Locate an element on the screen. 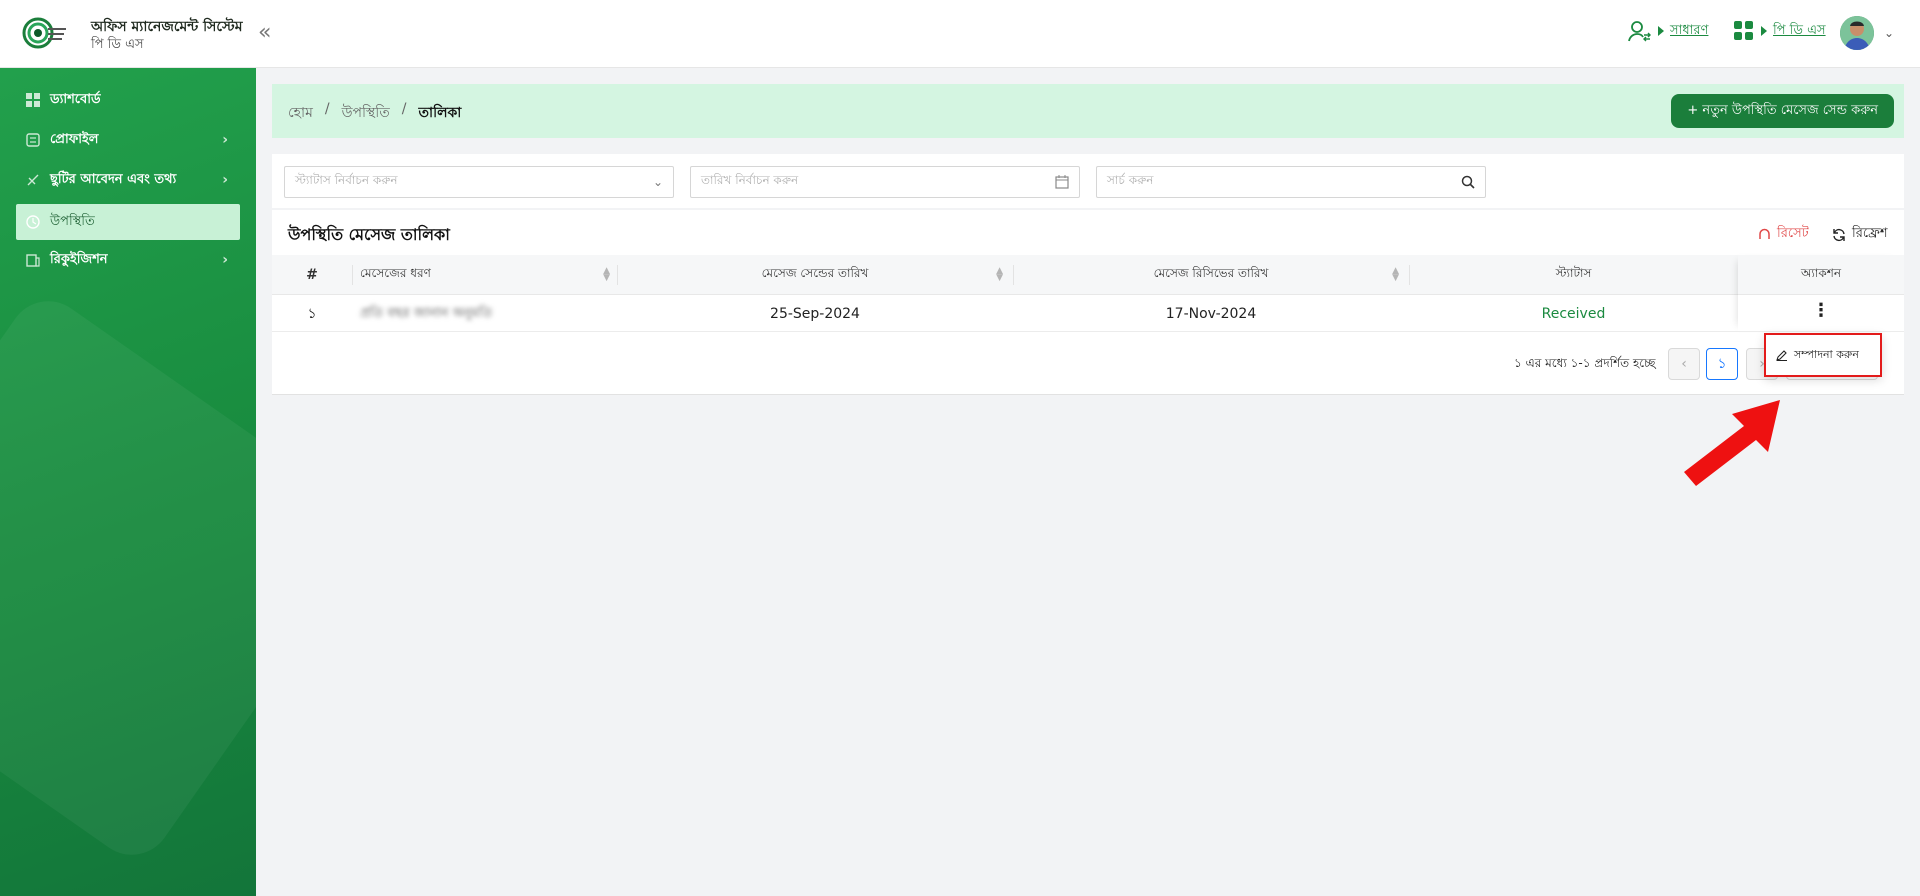 The image size is (1920, 896). sidebar-item-requisition: রিকুইজিশন › is located at coordinates (128, 260).